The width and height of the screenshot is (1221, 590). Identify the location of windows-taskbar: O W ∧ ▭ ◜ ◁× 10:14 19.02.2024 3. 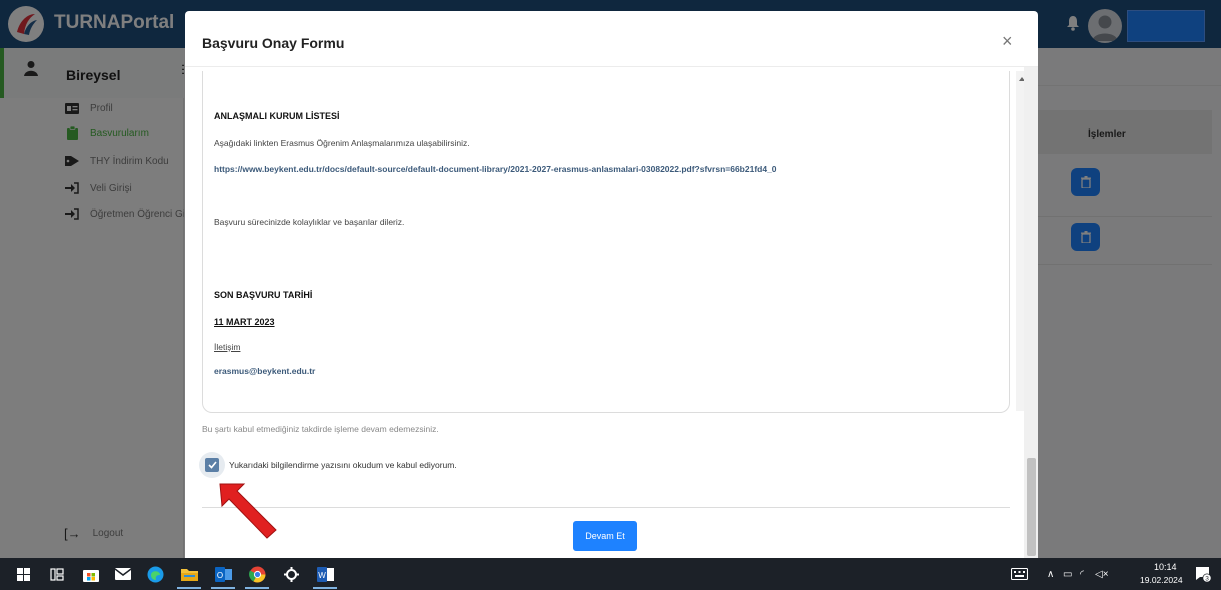
(610, 574).